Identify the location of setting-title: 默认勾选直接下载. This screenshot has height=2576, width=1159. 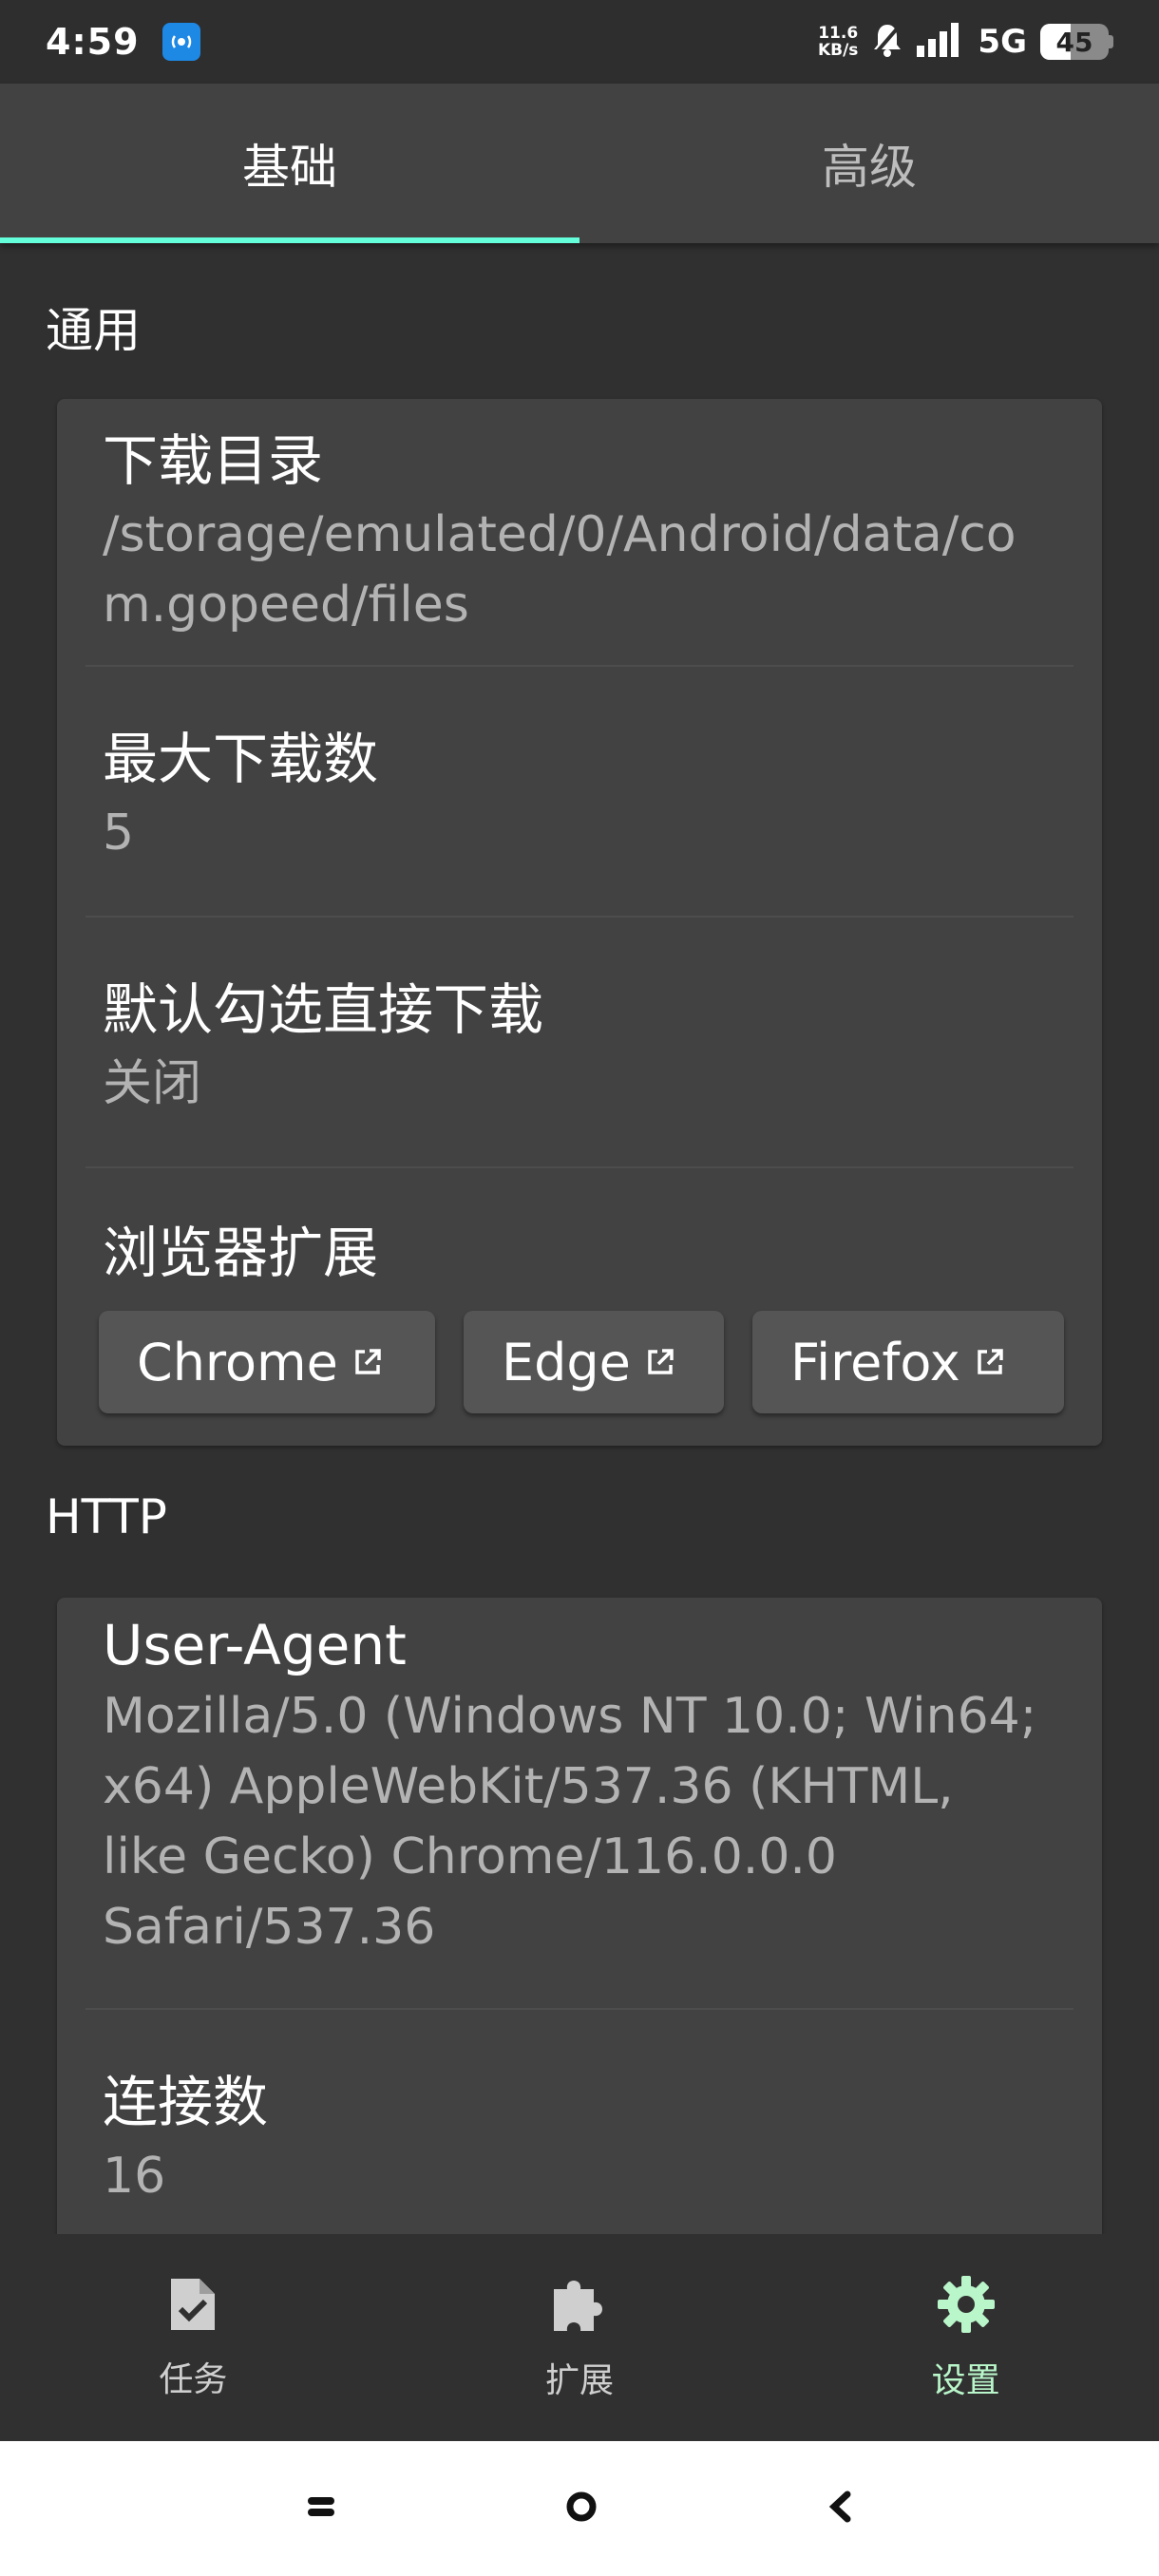
(323, 1009).